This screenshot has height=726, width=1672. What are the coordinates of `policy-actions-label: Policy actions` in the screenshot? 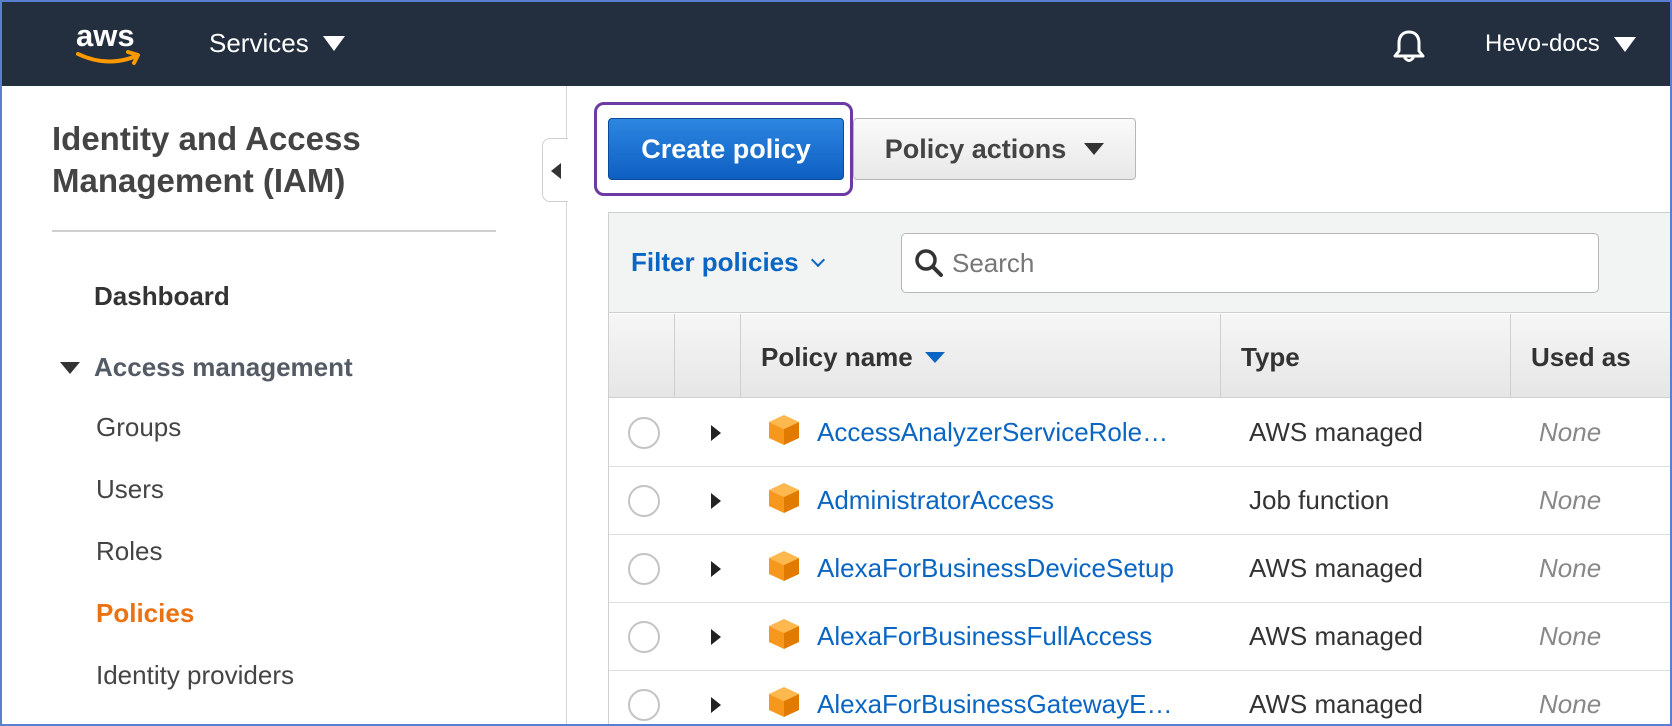 It's located at (975, 148).